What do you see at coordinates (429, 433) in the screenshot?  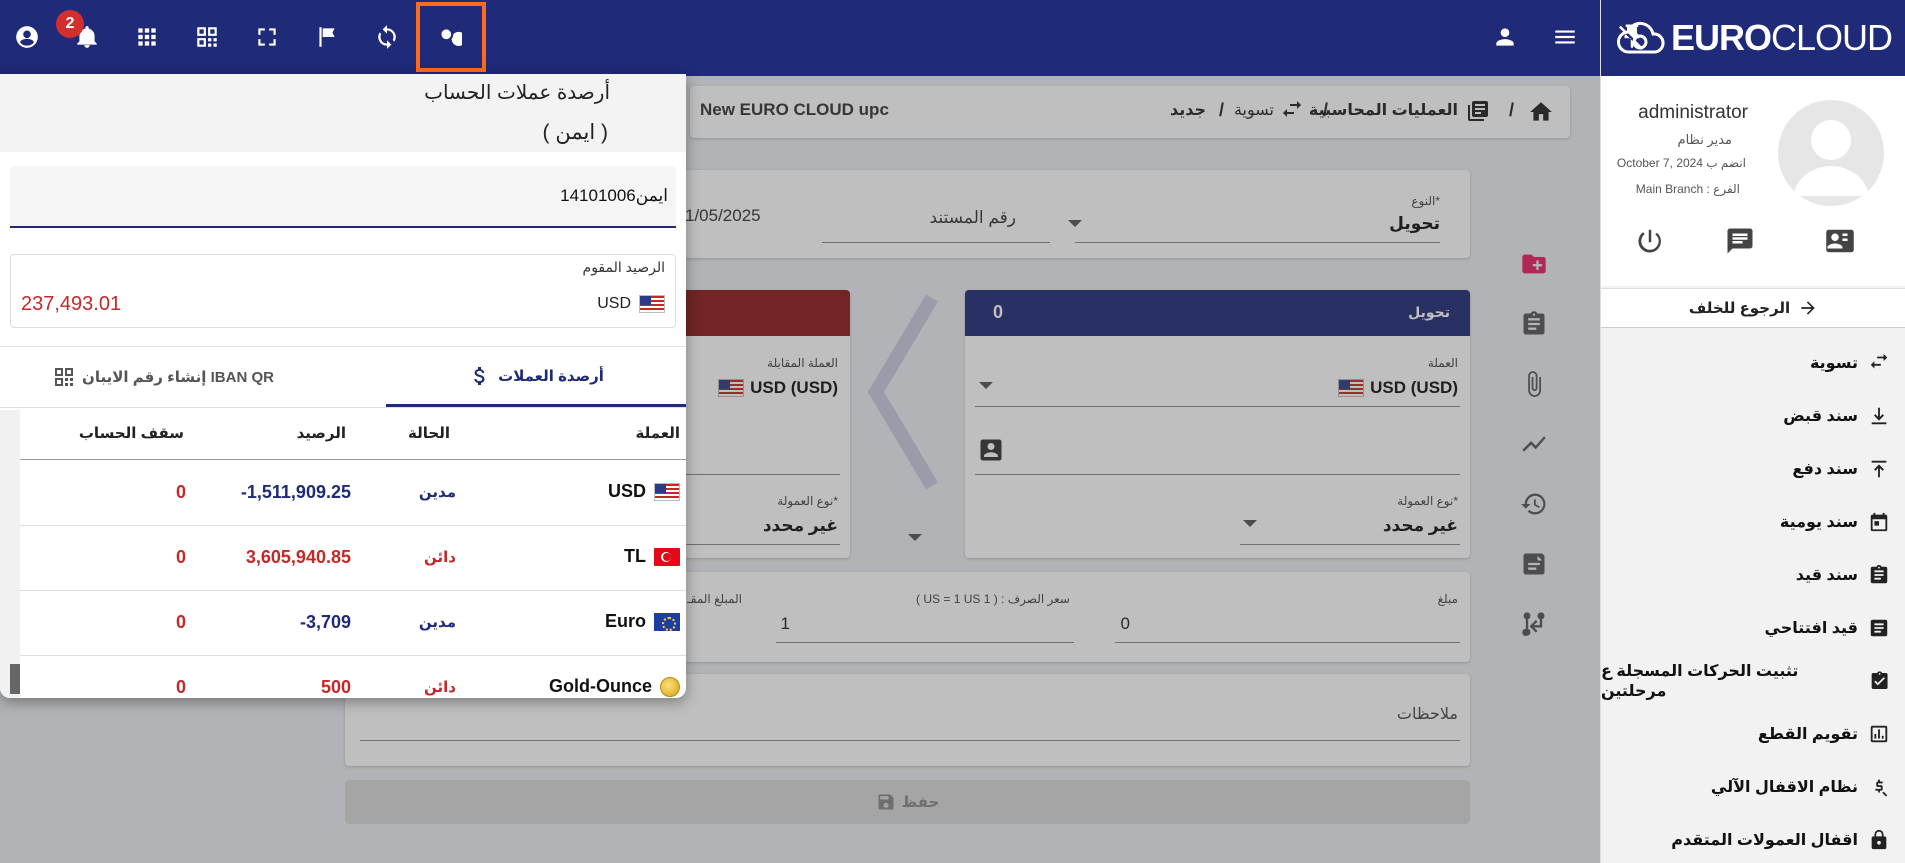 I see `col-state: الحالة` at bounding box center [429, 433].